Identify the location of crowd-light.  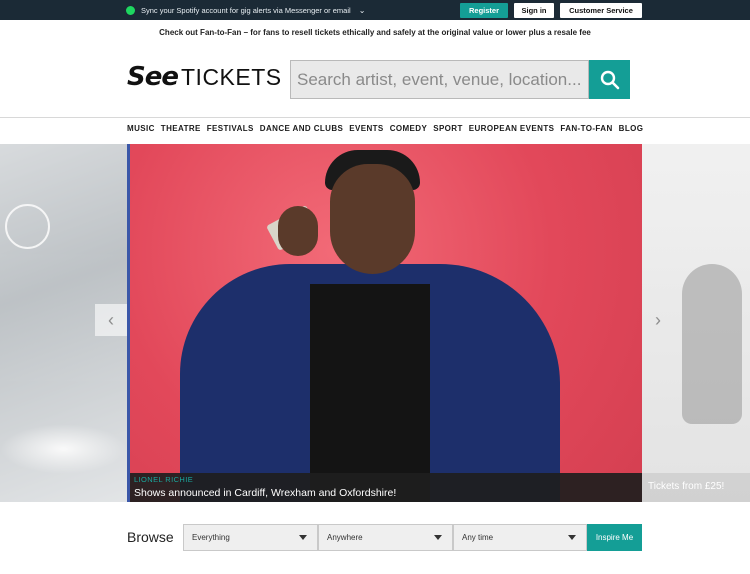
(63, 449).